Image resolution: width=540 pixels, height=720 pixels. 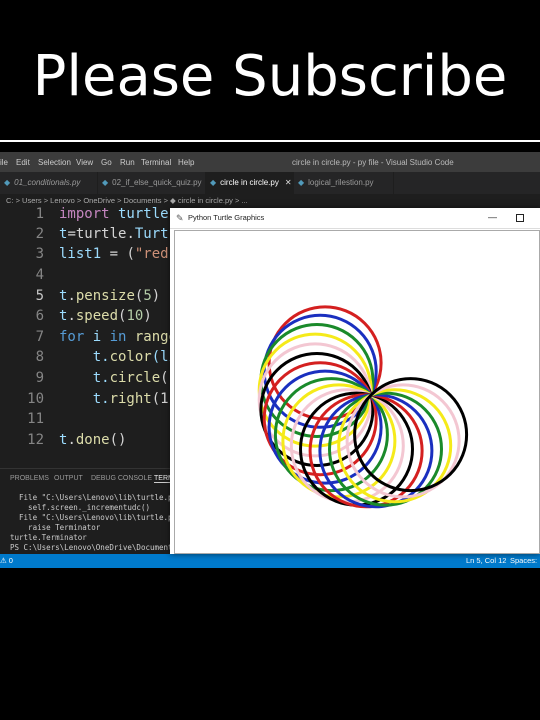 I want to click on keyword: in, so click(x=118, y=337).